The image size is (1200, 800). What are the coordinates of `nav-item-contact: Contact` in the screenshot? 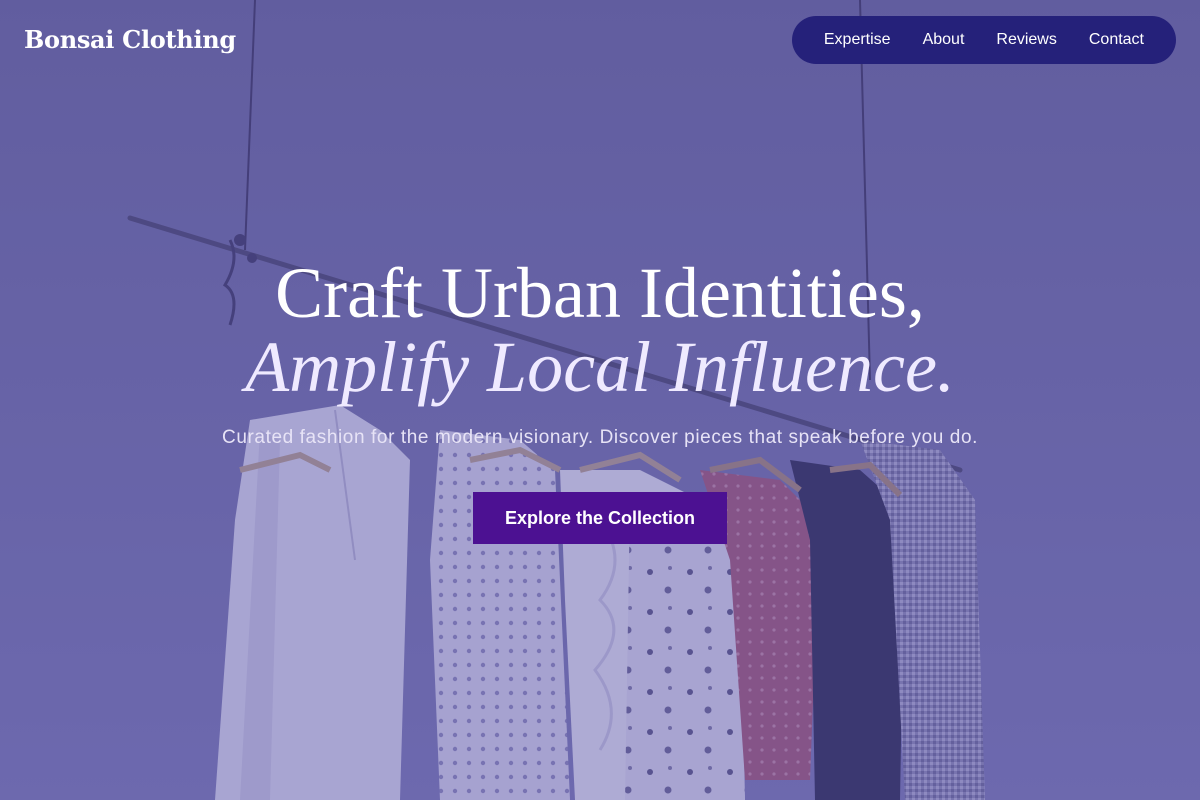 It's located at (1116, 40).